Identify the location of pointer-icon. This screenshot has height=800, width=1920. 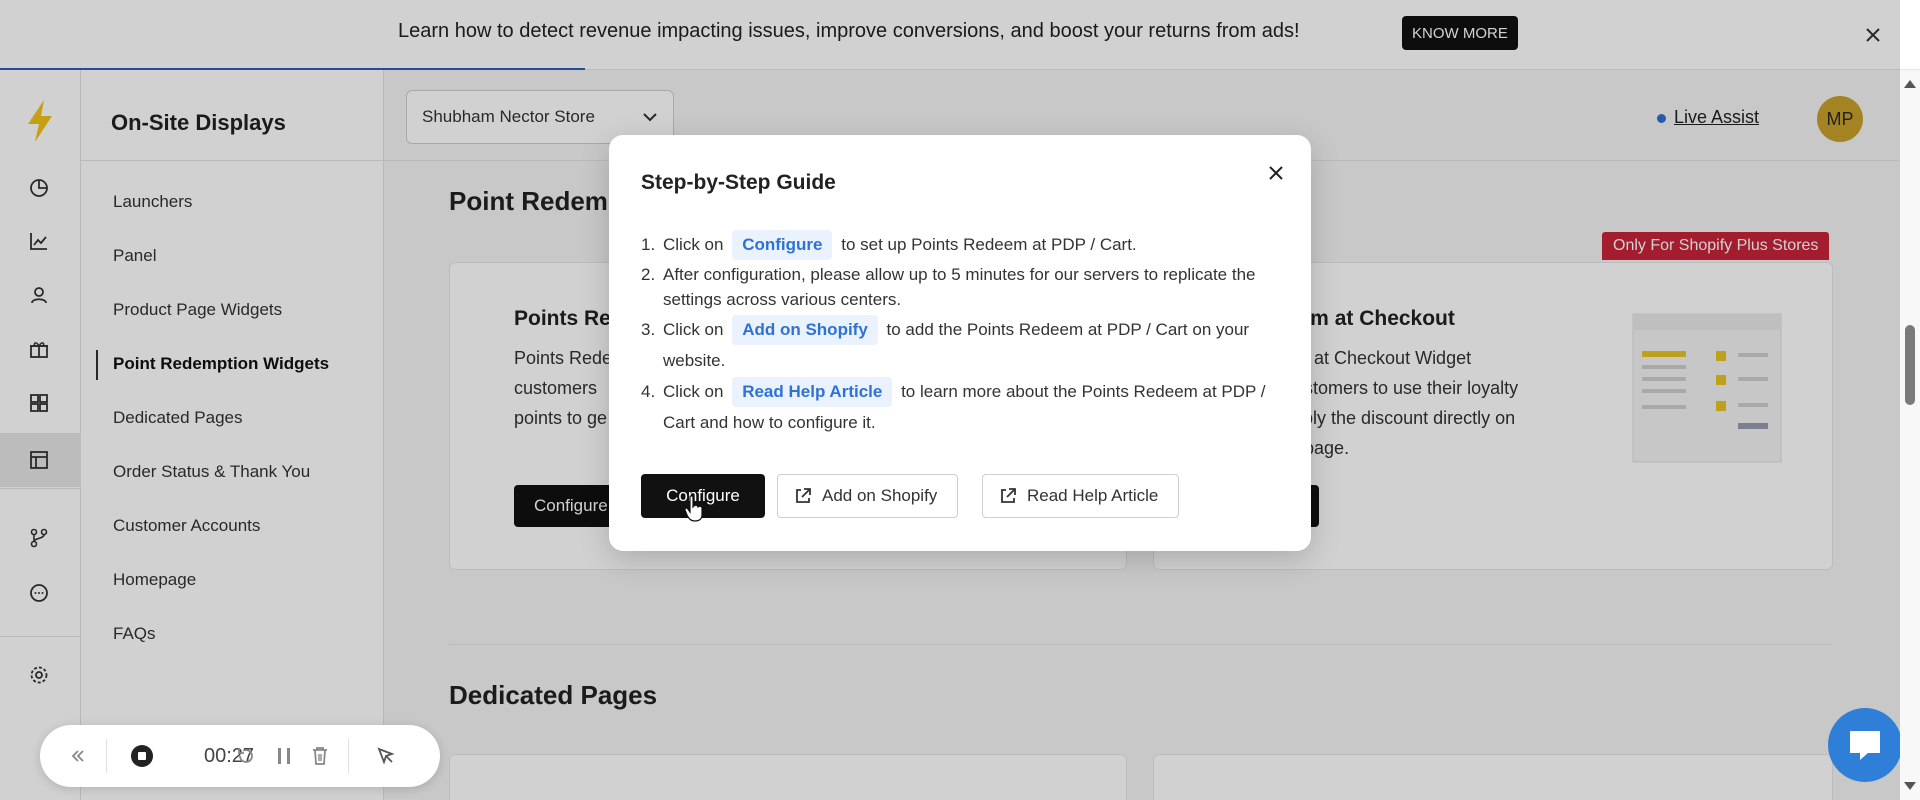
(386, 756).